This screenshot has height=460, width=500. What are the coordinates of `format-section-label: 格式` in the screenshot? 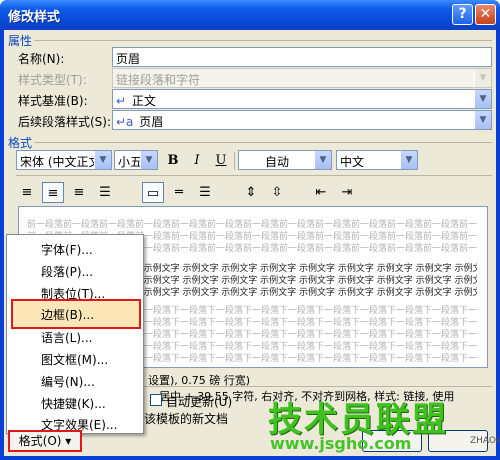 It's located at (20, 143).